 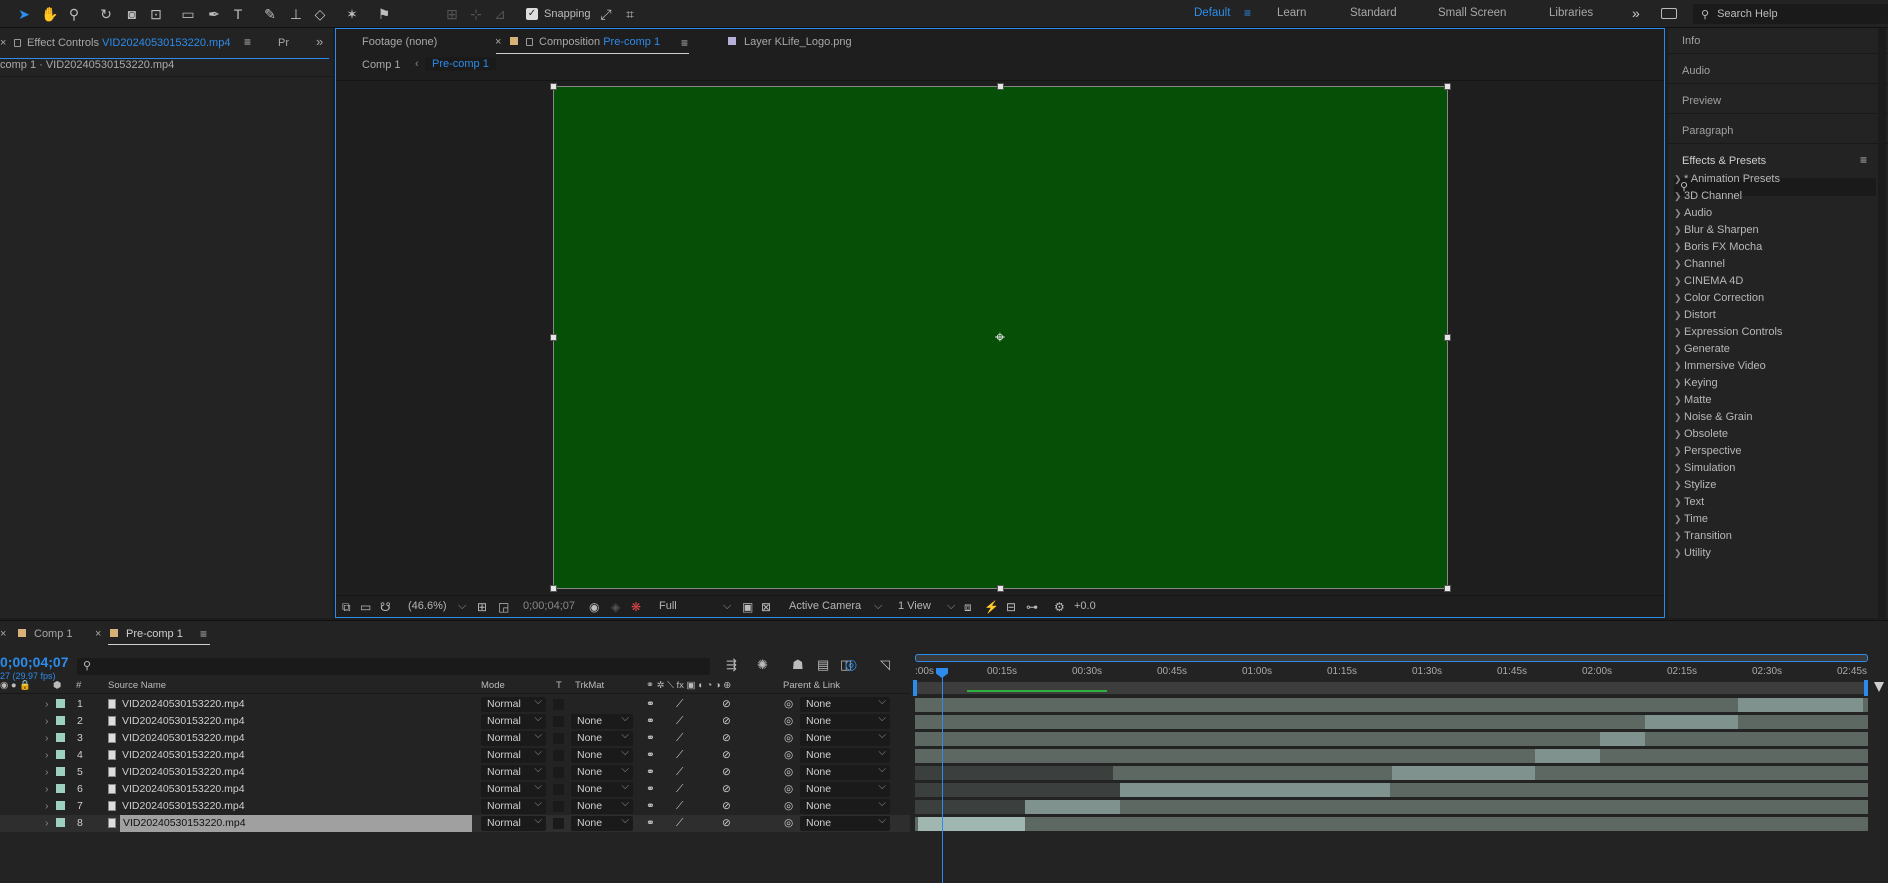 What do you see at coordinates (823, 665) in the screenshot?
I see `frame-blending-icon: ▤` at bounding box center [823, 665].